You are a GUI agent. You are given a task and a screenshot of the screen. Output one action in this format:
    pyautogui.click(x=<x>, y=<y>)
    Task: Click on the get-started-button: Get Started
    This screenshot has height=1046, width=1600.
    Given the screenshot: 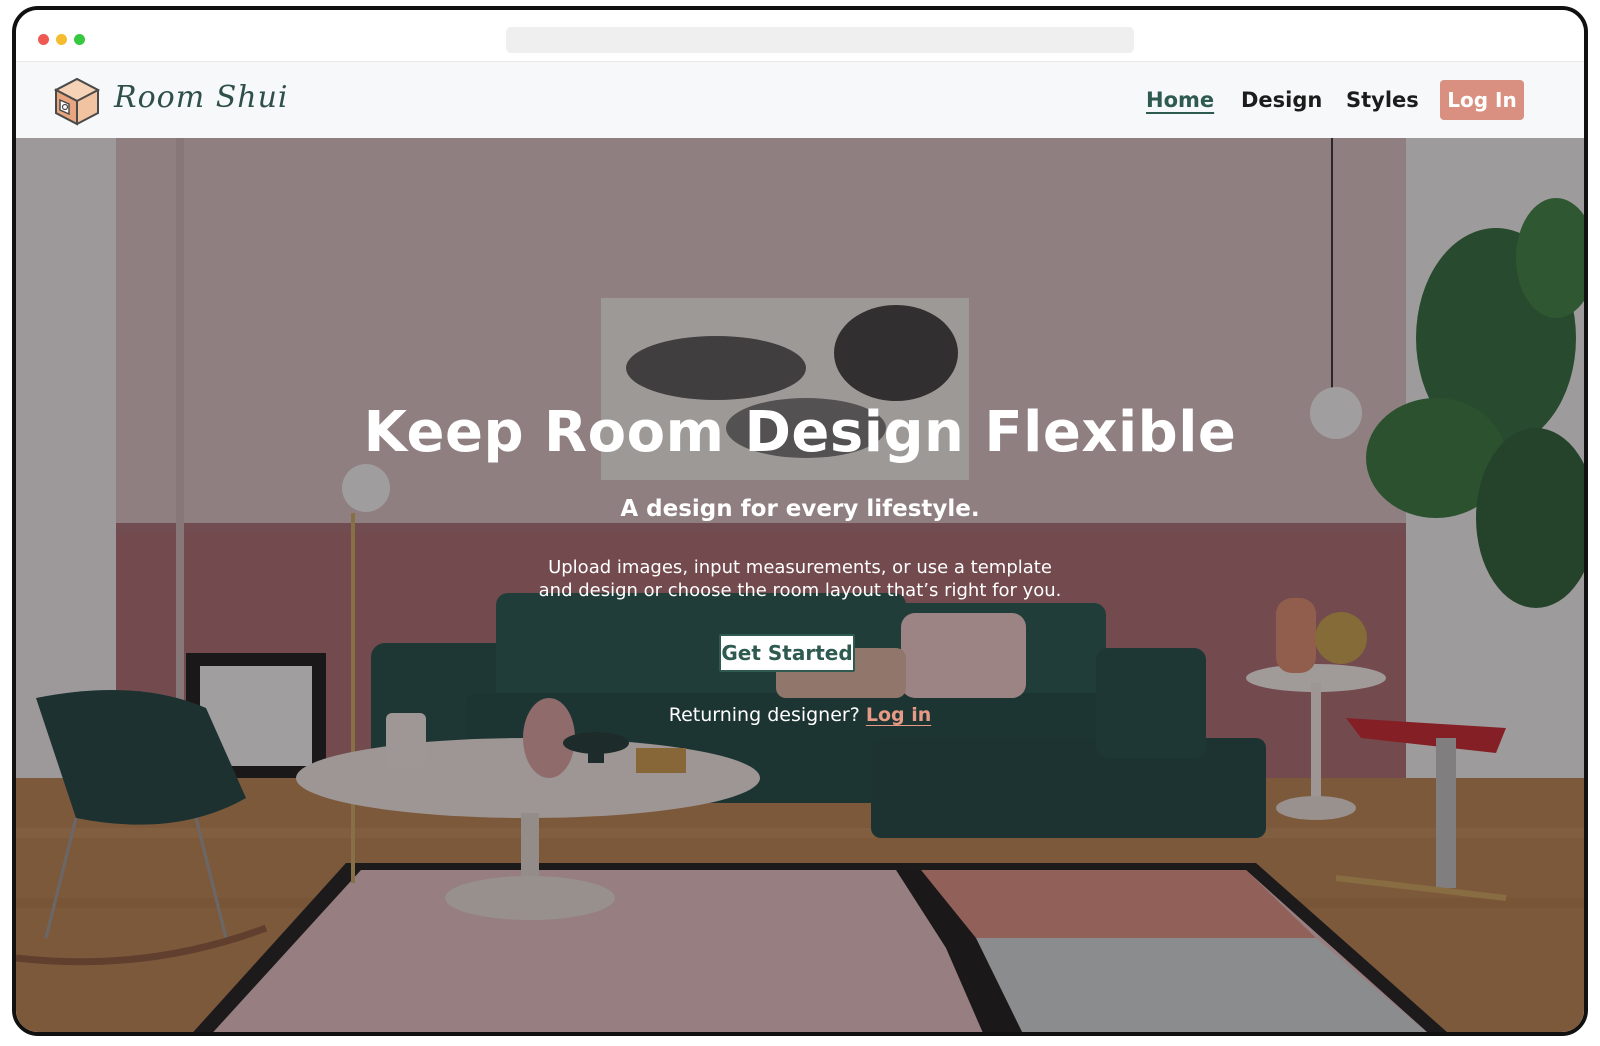 What is the action you would take?
    pyautogui.click(x=787, y=653)
    